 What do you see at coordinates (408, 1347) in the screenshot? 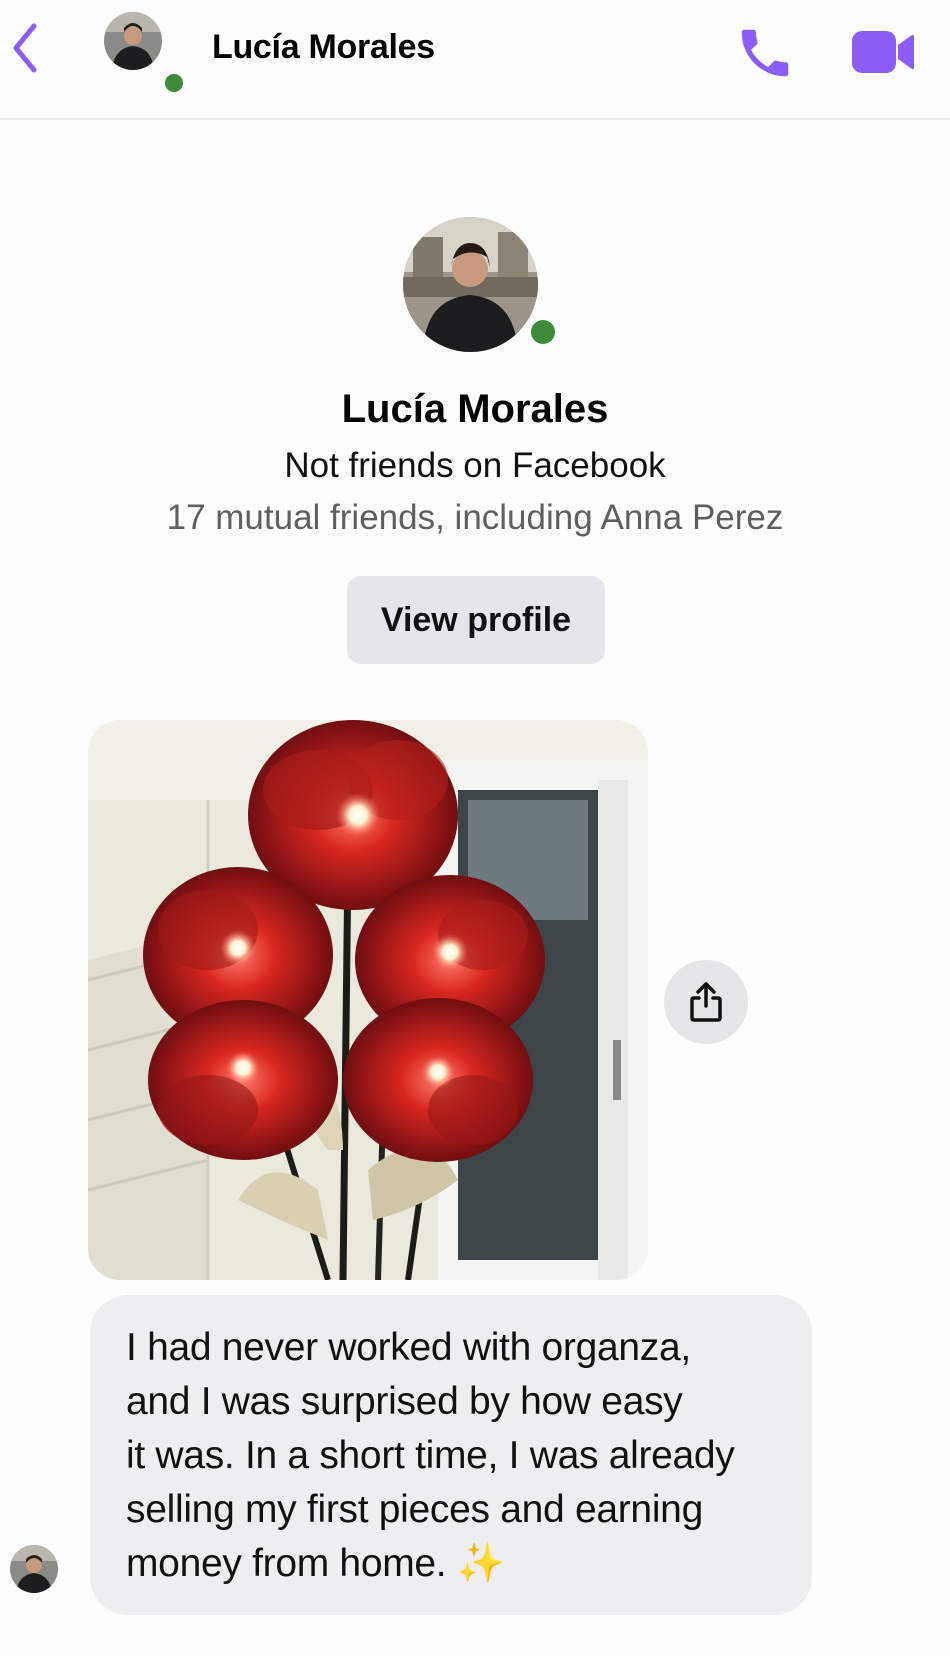
I see `message-line: I had never worked with organza,` at bounding box center [408, 1347].